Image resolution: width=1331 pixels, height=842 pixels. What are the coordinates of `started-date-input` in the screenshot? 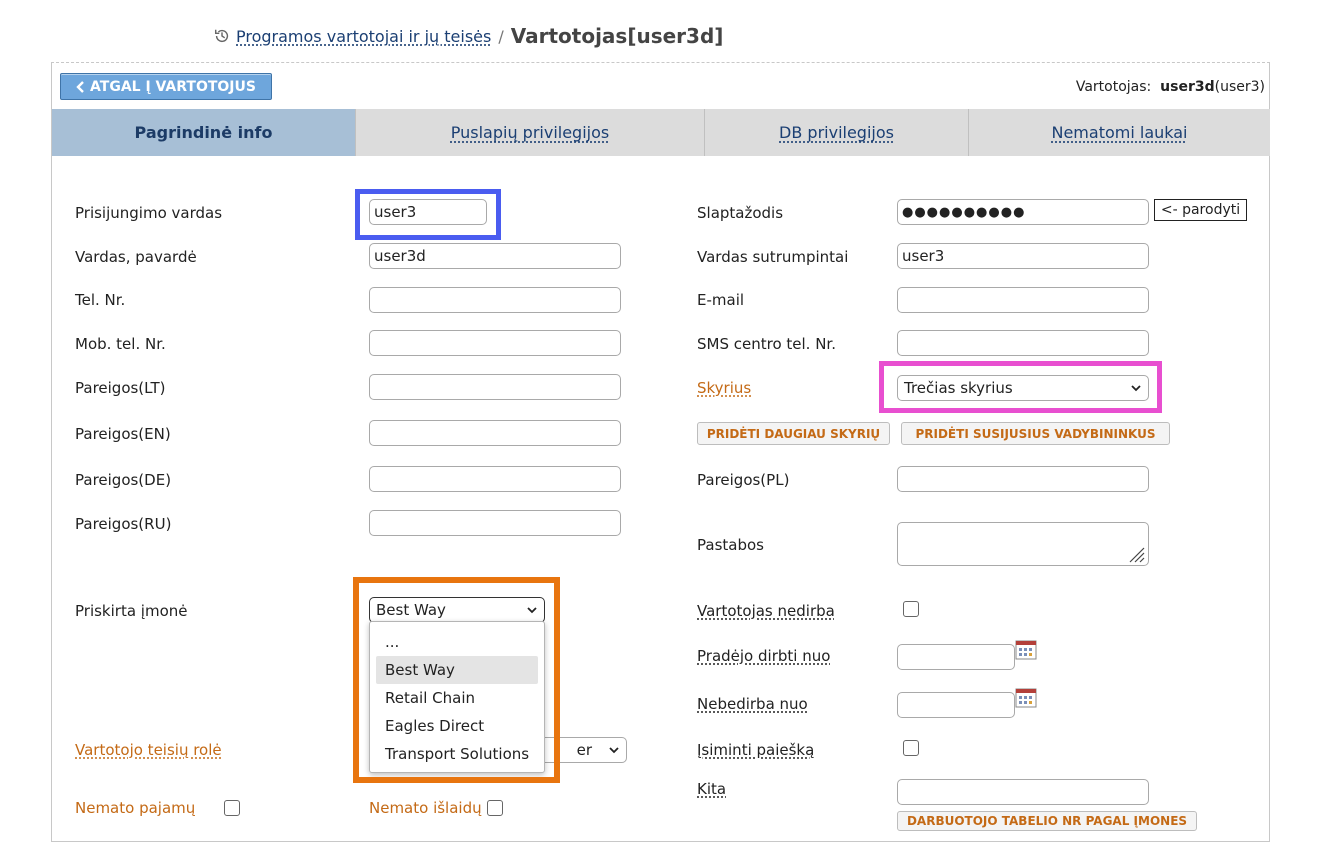 It's located at (956, 657).